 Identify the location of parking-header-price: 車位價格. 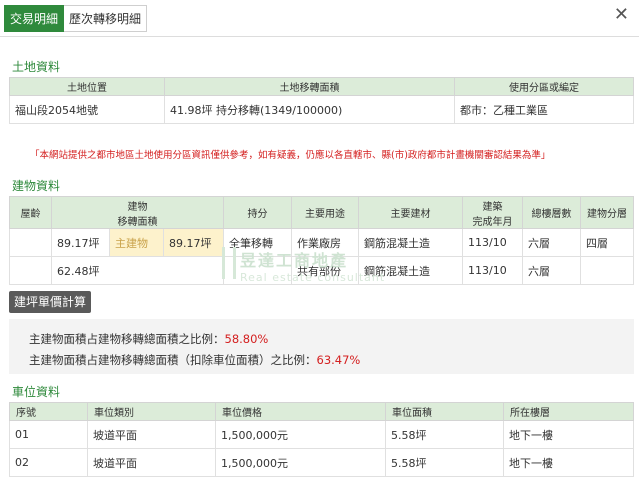
(300, 411).